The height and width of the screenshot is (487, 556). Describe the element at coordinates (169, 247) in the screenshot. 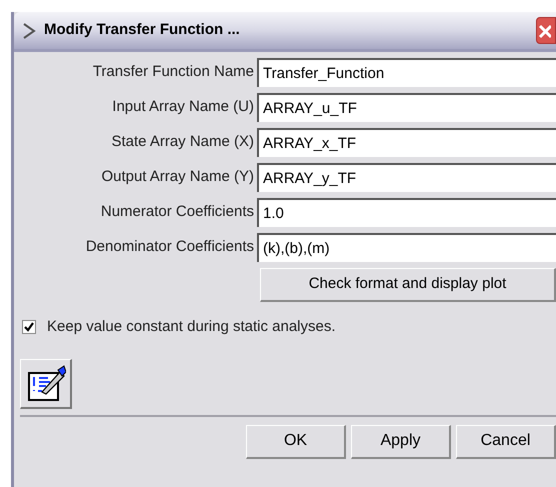

I see `field-label: Denominator Coefficients` at that location.